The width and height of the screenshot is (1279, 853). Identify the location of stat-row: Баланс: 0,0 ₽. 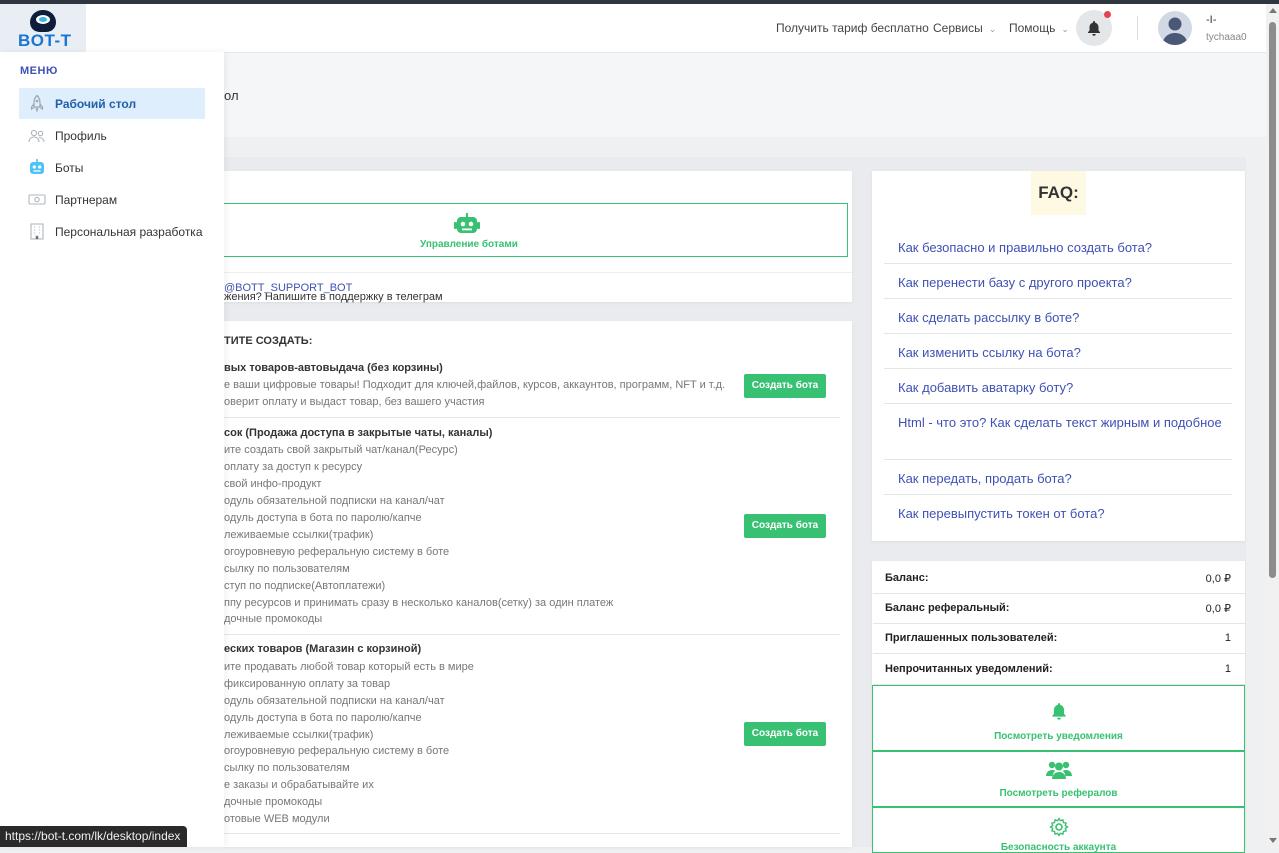
(1059, 578).